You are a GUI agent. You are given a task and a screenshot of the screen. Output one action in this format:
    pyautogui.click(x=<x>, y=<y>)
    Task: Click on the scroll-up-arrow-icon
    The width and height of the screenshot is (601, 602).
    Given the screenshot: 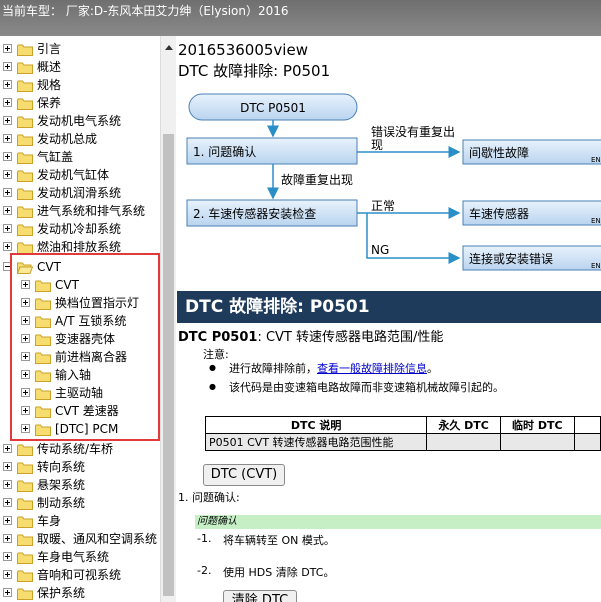 What is the action you would take?
    pyautogui.click(x=169, y=47)
    